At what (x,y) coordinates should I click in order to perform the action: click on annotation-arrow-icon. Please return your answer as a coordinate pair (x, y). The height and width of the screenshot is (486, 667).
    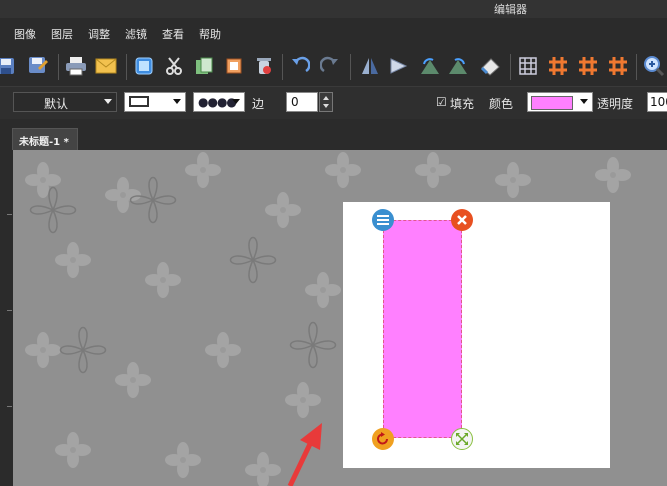
    Looking at the image, I should click on (304, 454).